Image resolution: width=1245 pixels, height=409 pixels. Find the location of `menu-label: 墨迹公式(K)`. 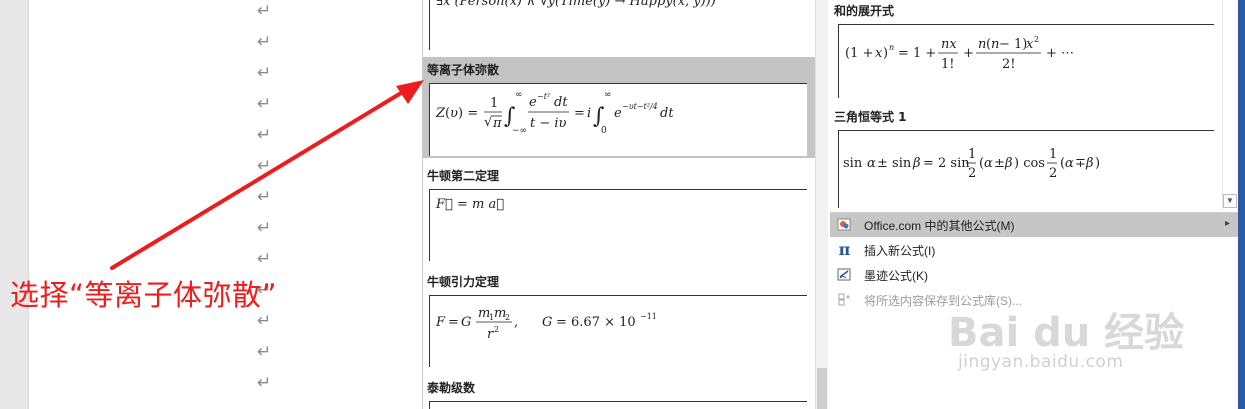

menu-label: 墨迹公式(K) is located at coordinates (896, 276).